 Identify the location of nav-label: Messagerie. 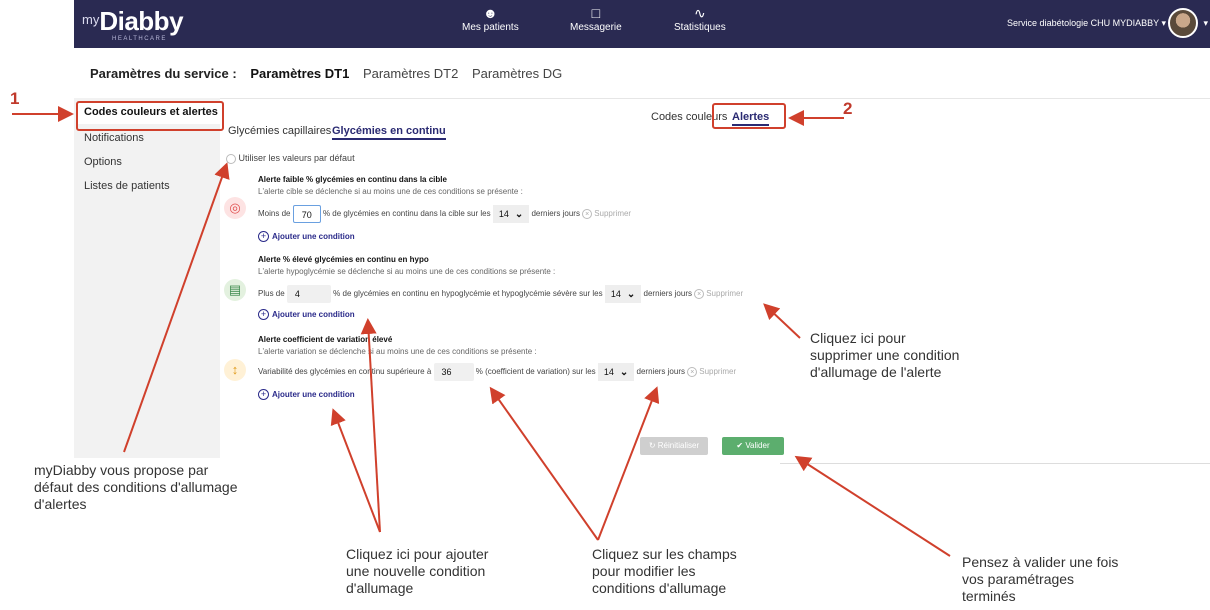
(596, 27).